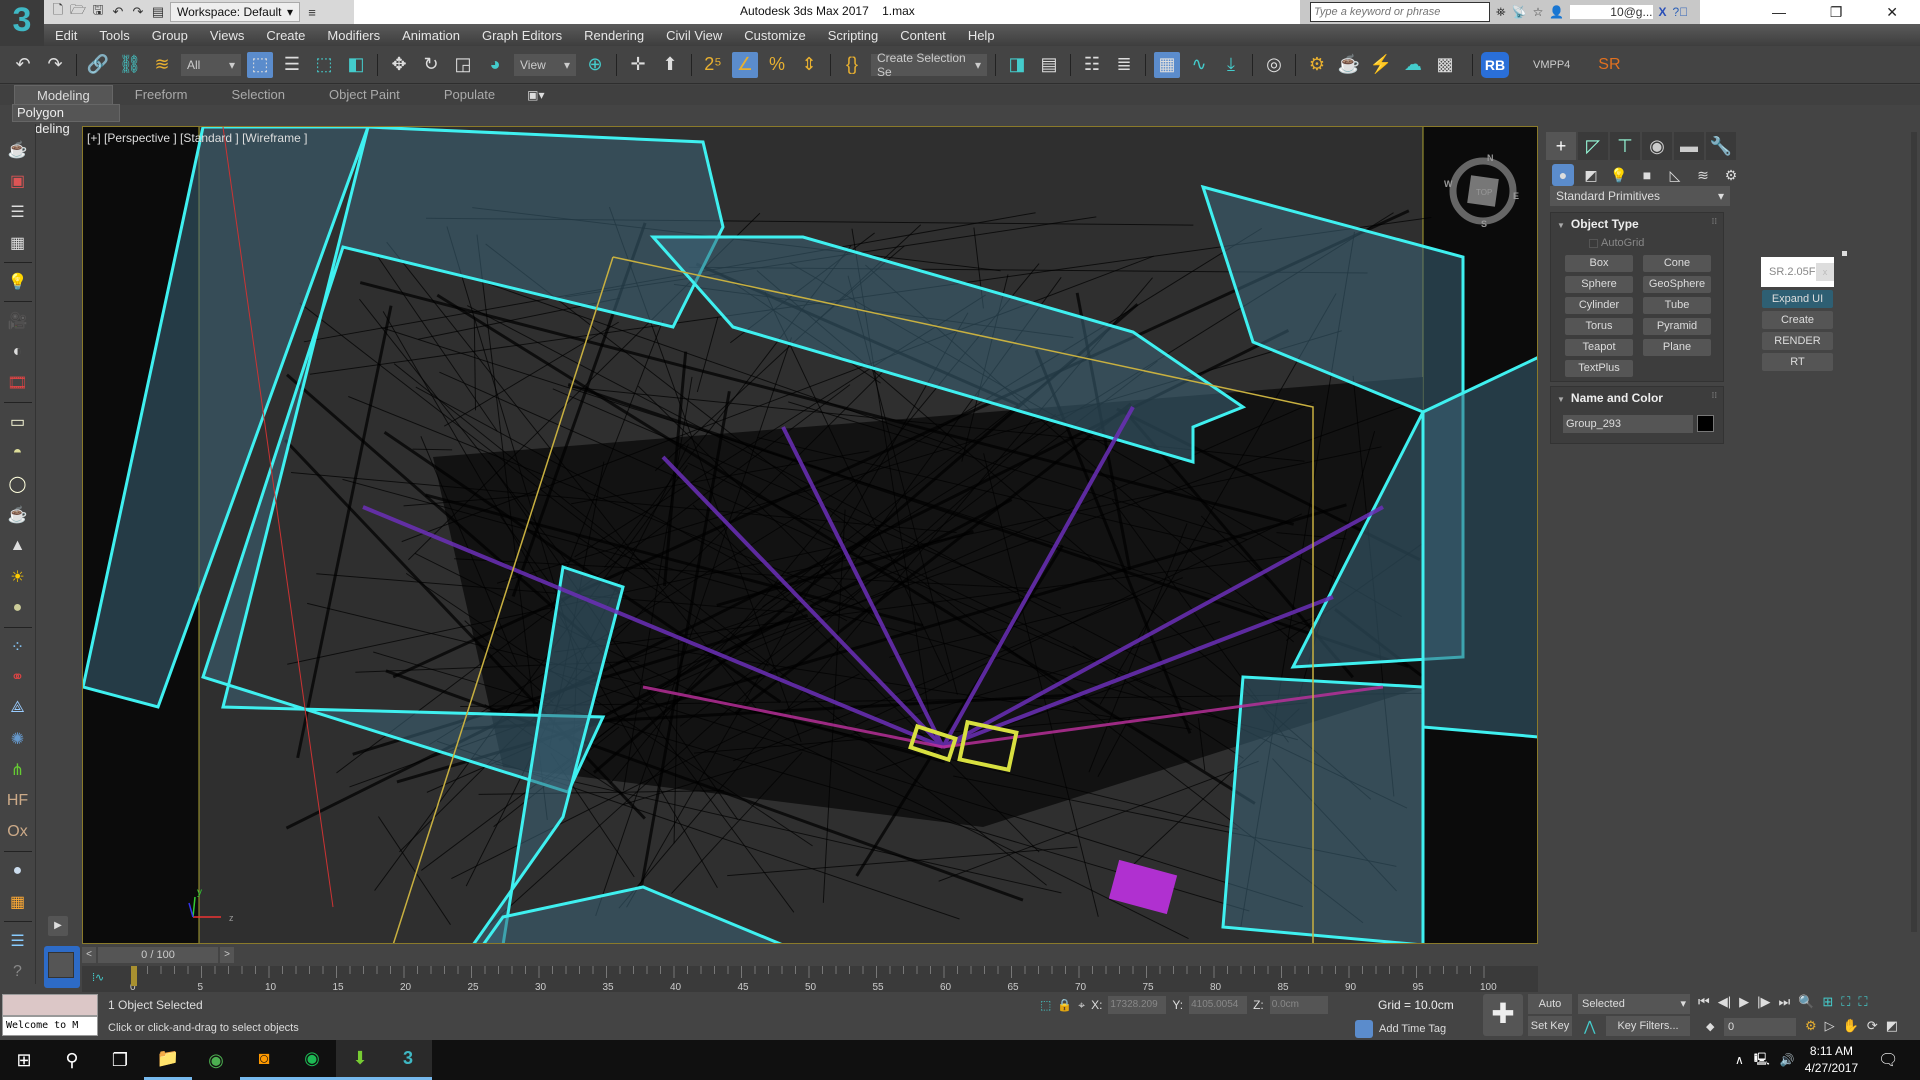 Image resolution: width=1920 pixels, height=1080 pixels. Describe the element at coordinates (158, 12) in the screenshot. I see `project-icon: ▤` at that location.